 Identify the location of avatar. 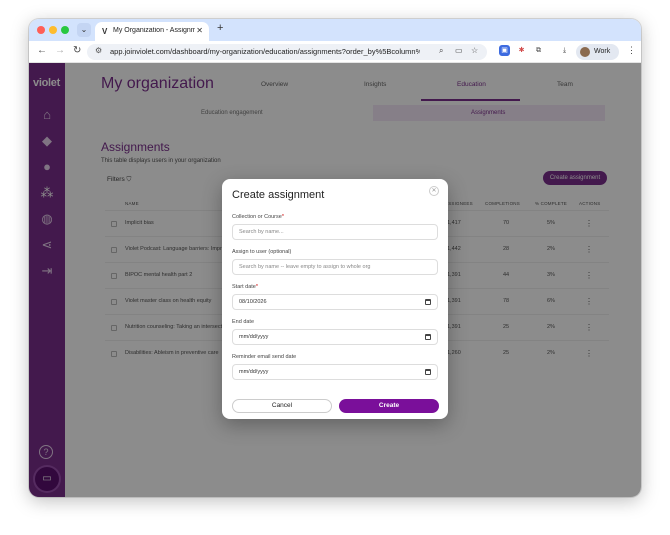
(585, 52).